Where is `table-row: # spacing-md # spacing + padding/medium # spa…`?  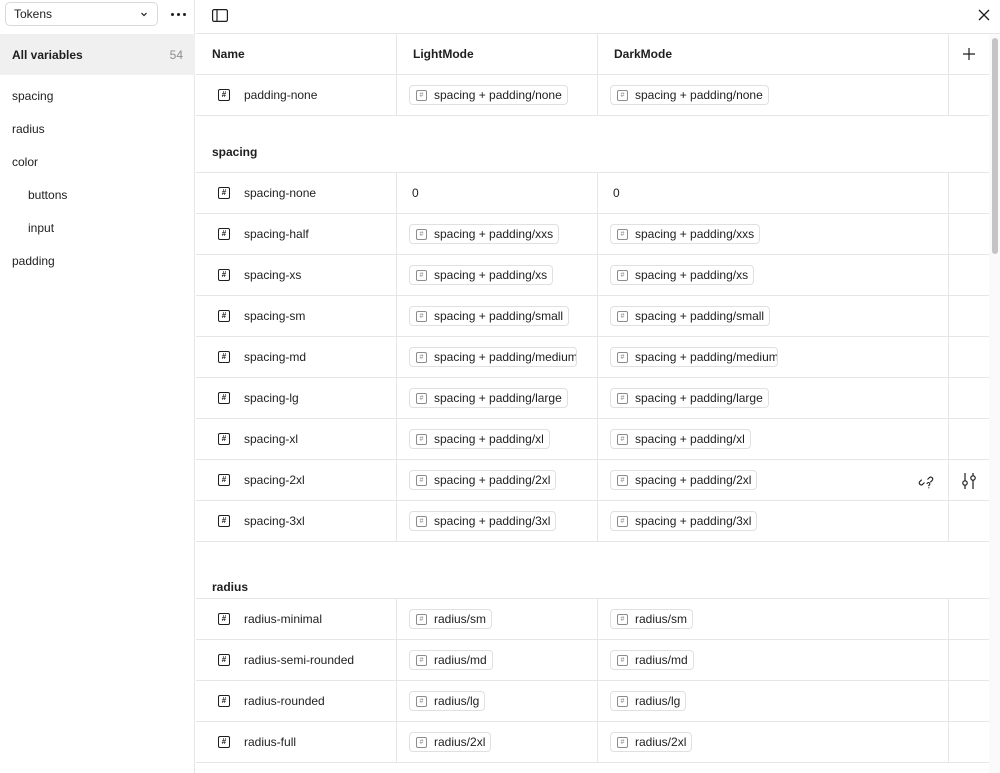
table-row: # spacing-md # spacing + padding/medium # spa… is located at coordinates (592, 357).